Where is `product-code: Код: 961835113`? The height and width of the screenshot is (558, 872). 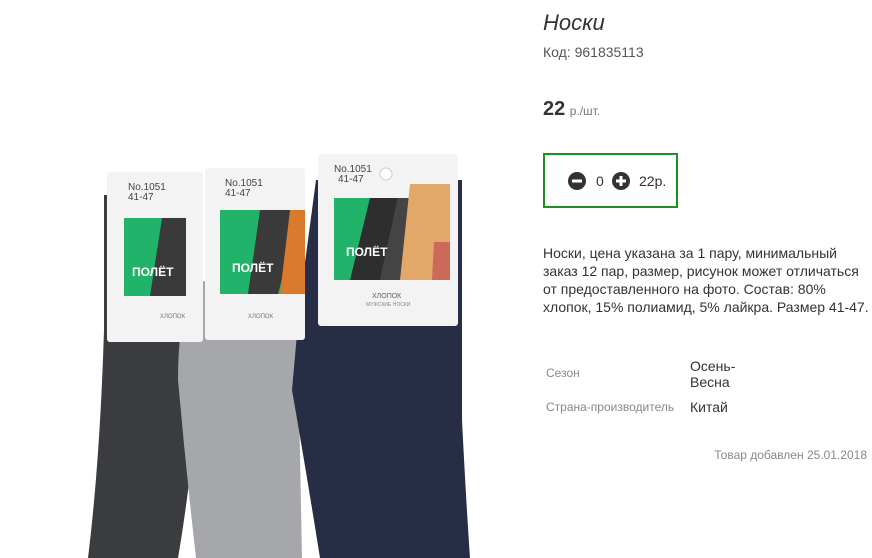
product-code: Код: 961835113 is located at coordinates (593, 52).